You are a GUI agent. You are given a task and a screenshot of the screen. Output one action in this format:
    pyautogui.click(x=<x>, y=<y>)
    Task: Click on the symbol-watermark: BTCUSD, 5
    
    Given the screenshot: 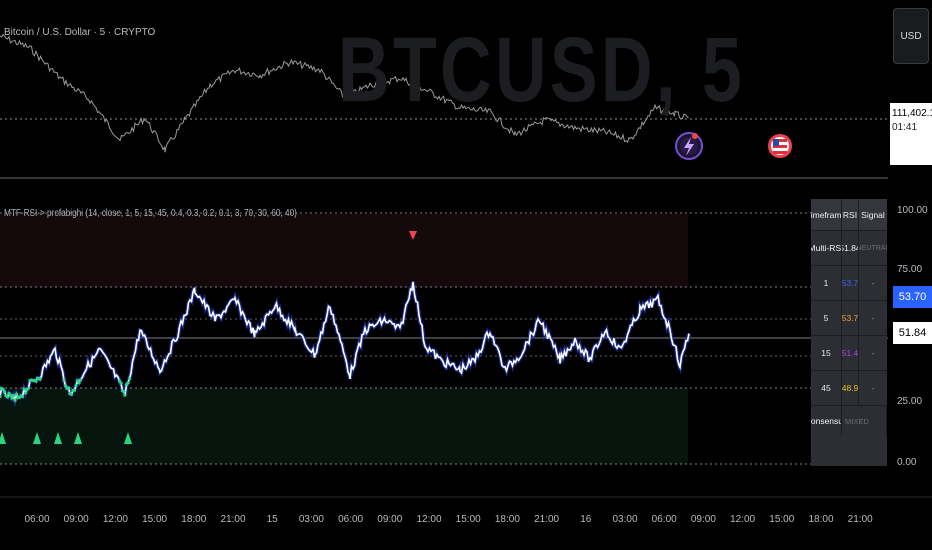 What is the action you would take?
    pyautogui.click(x=541, y=70)
    